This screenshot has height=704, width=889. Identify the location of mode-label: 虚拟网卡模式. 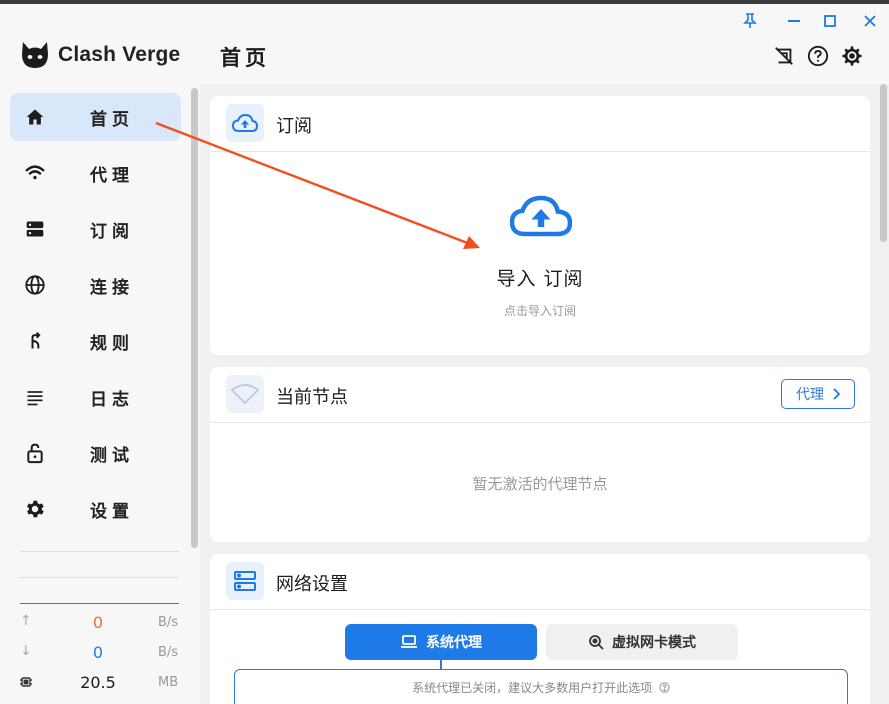
(654, 643).